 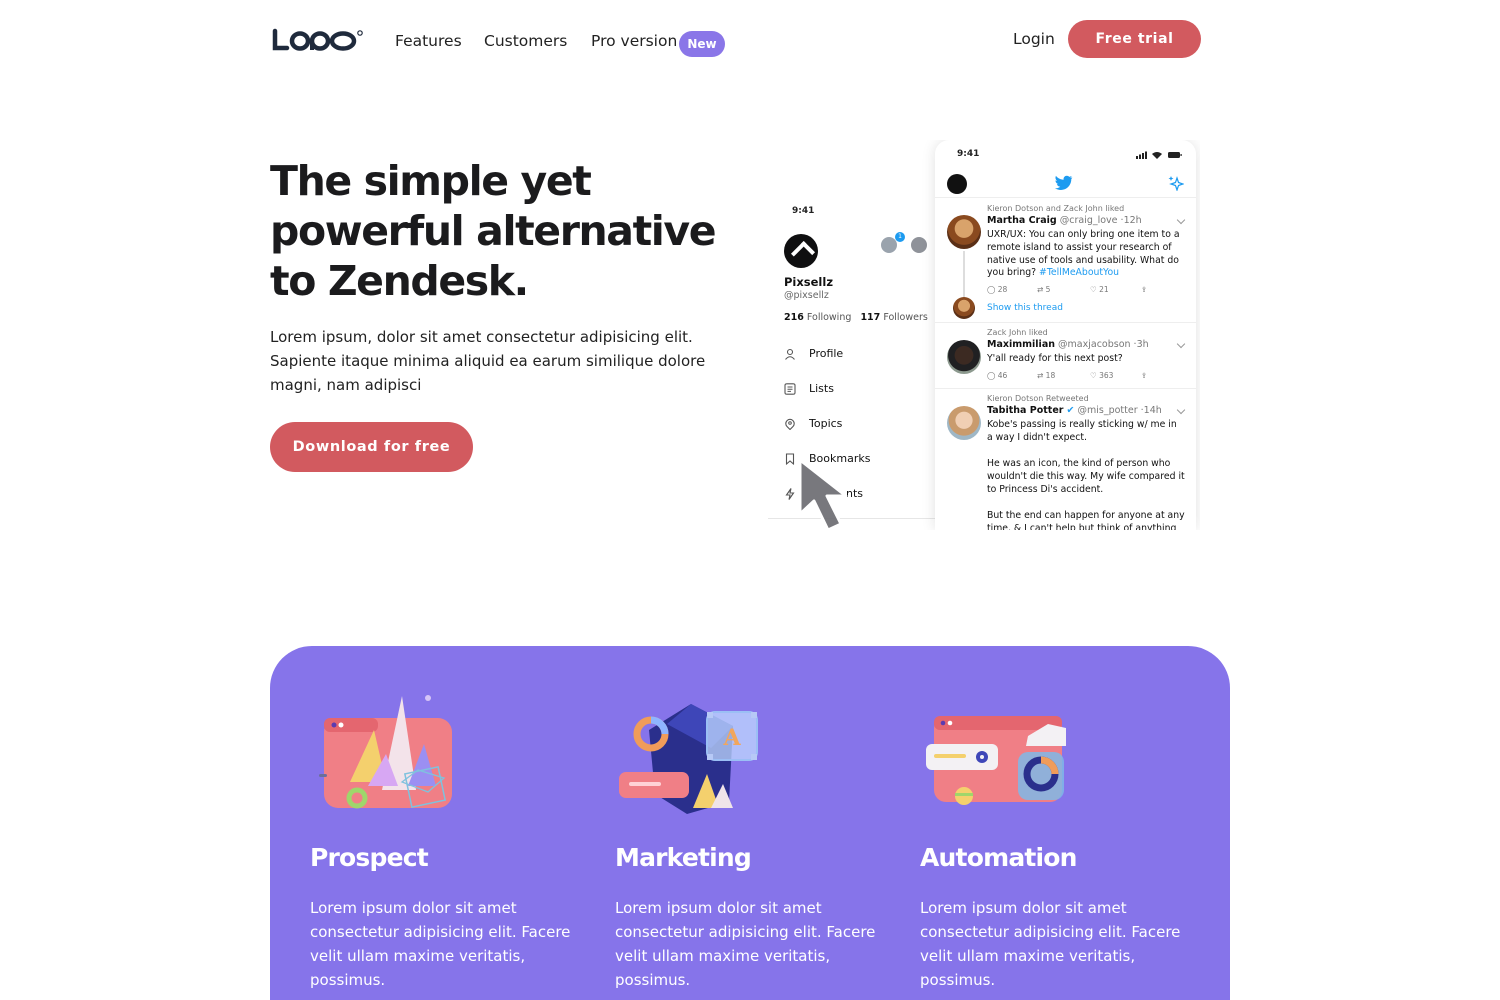 I want to click on tweet-context: Kieron Dotson and Zack John liked, so click(x=1056, y=208).